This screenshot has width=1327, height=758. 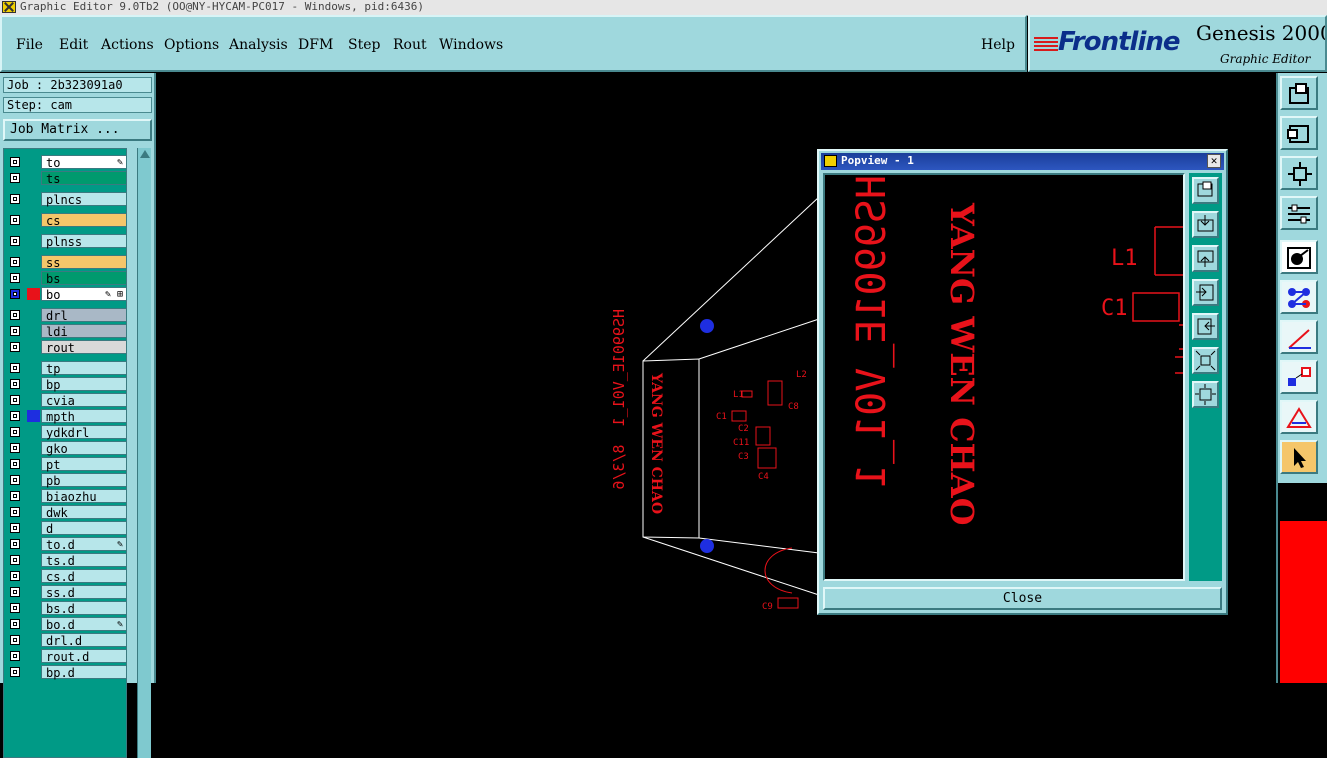 I want to click on layer-name: bs, so click(x=84, y=278).